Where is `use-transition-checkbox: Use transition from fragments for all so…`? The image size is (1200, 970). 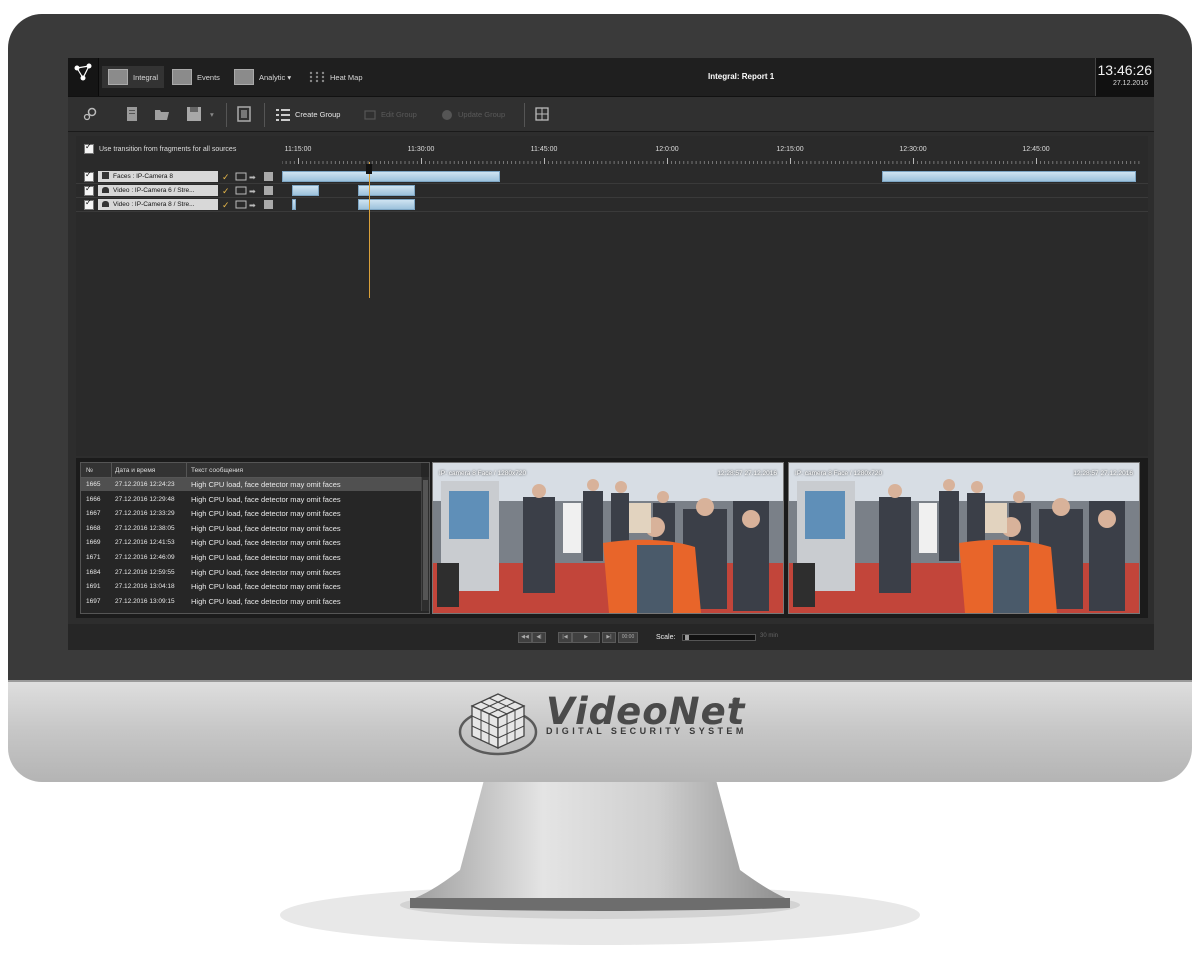
use-transition-checkbox: Use transition from fragments for all so… is located at coordinates (160, 148).